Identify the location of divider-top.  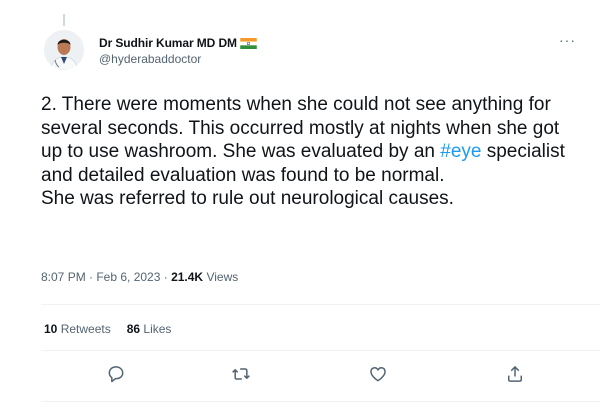
(320, 304).